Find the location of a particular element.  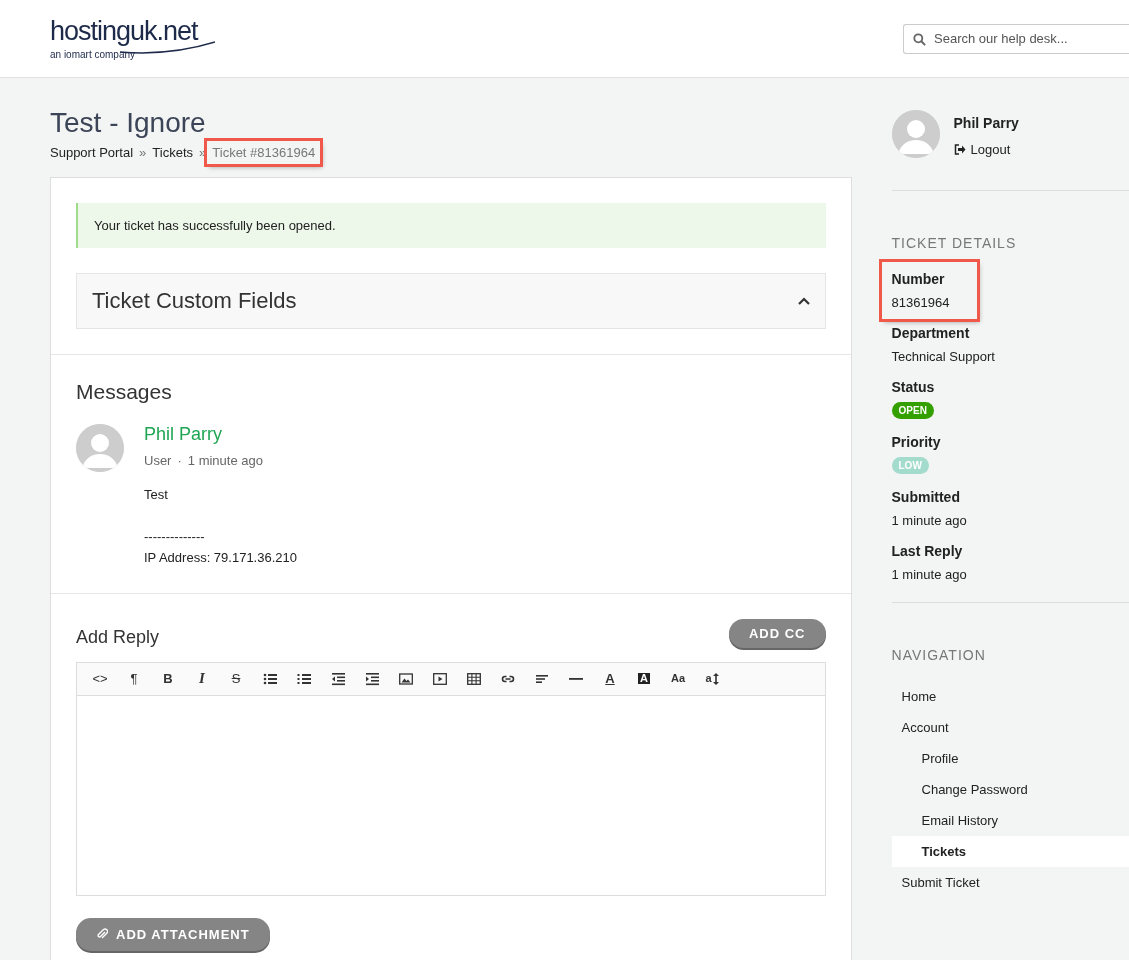

panel-title: Ticket Custom Fields is located at coordinates (194, 300).